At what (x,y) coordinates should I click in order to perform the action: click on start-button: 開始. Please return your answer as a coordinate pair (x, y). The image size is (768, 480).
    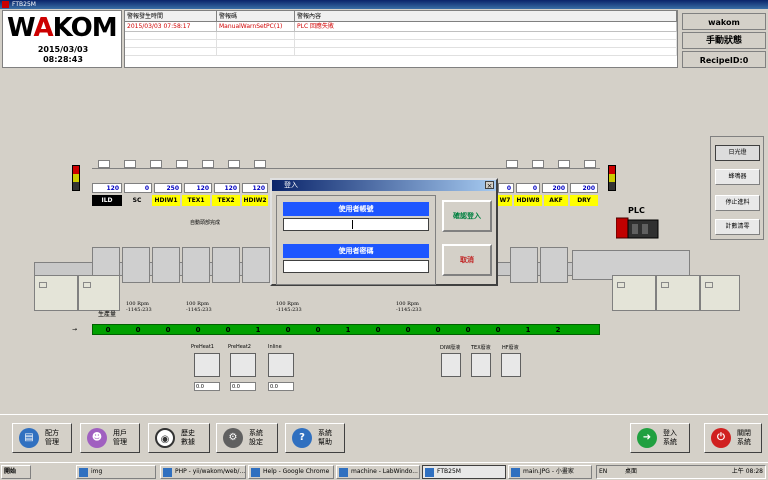
    Looking at the image, I should click on (16, 472).